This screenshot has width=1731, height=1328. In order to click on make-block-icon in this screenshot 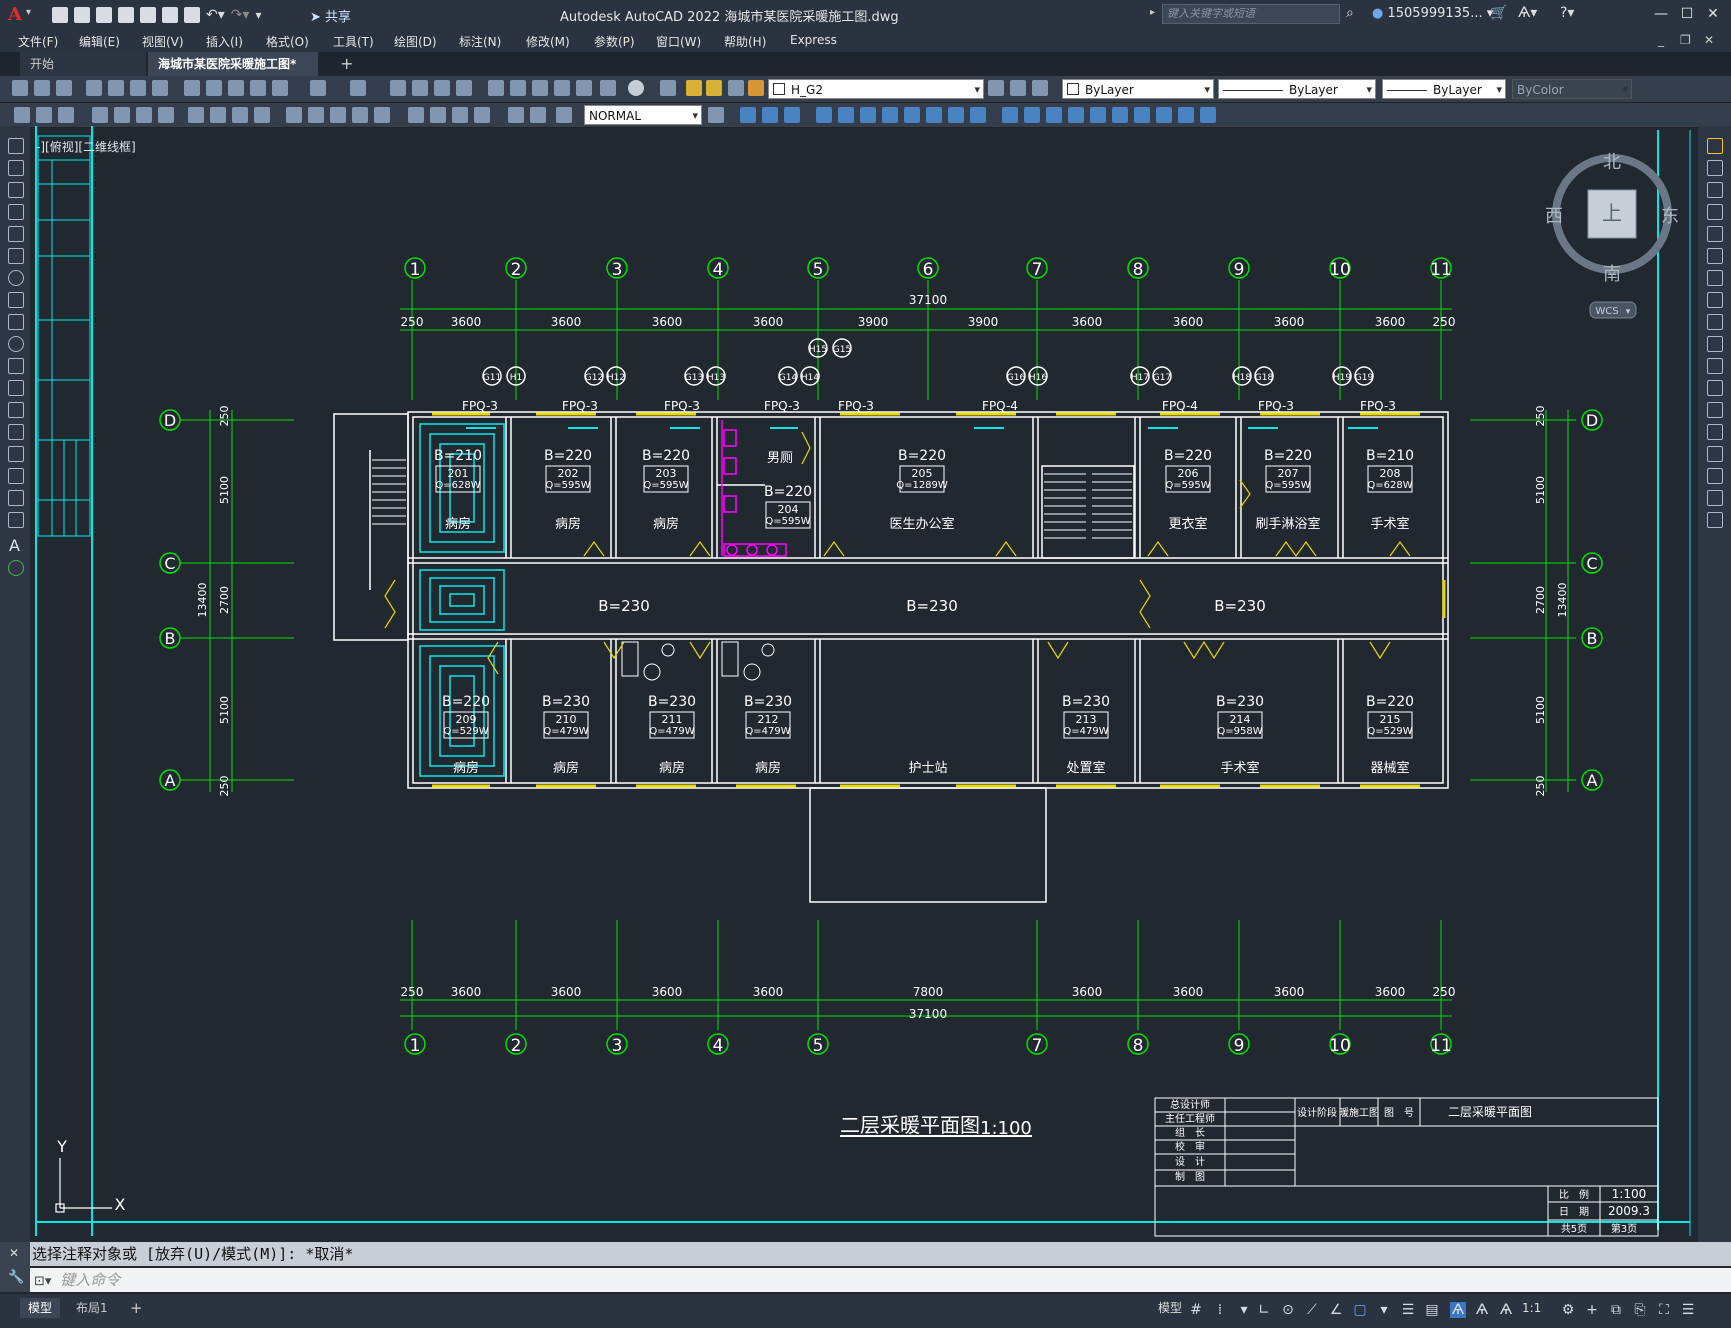, I will do `click(16, 410)`.